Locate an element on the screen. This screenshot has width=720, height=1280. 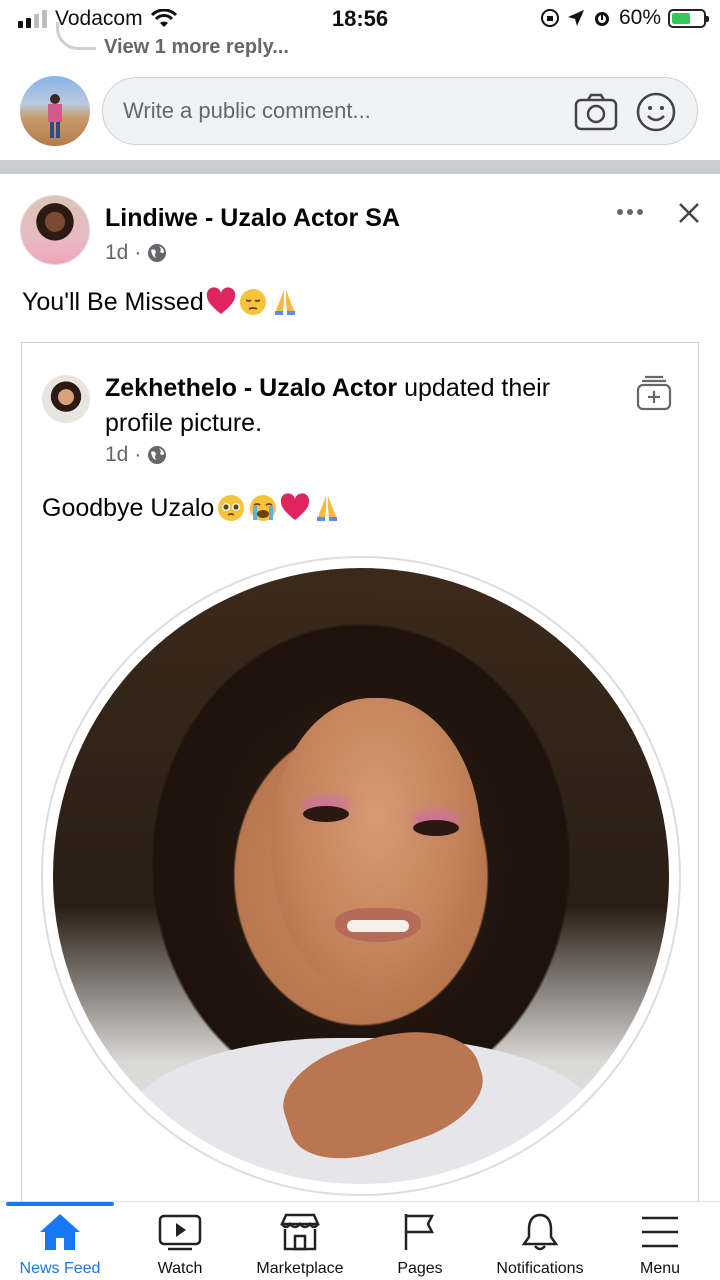
close-icon is located at coordinates (689, 213).